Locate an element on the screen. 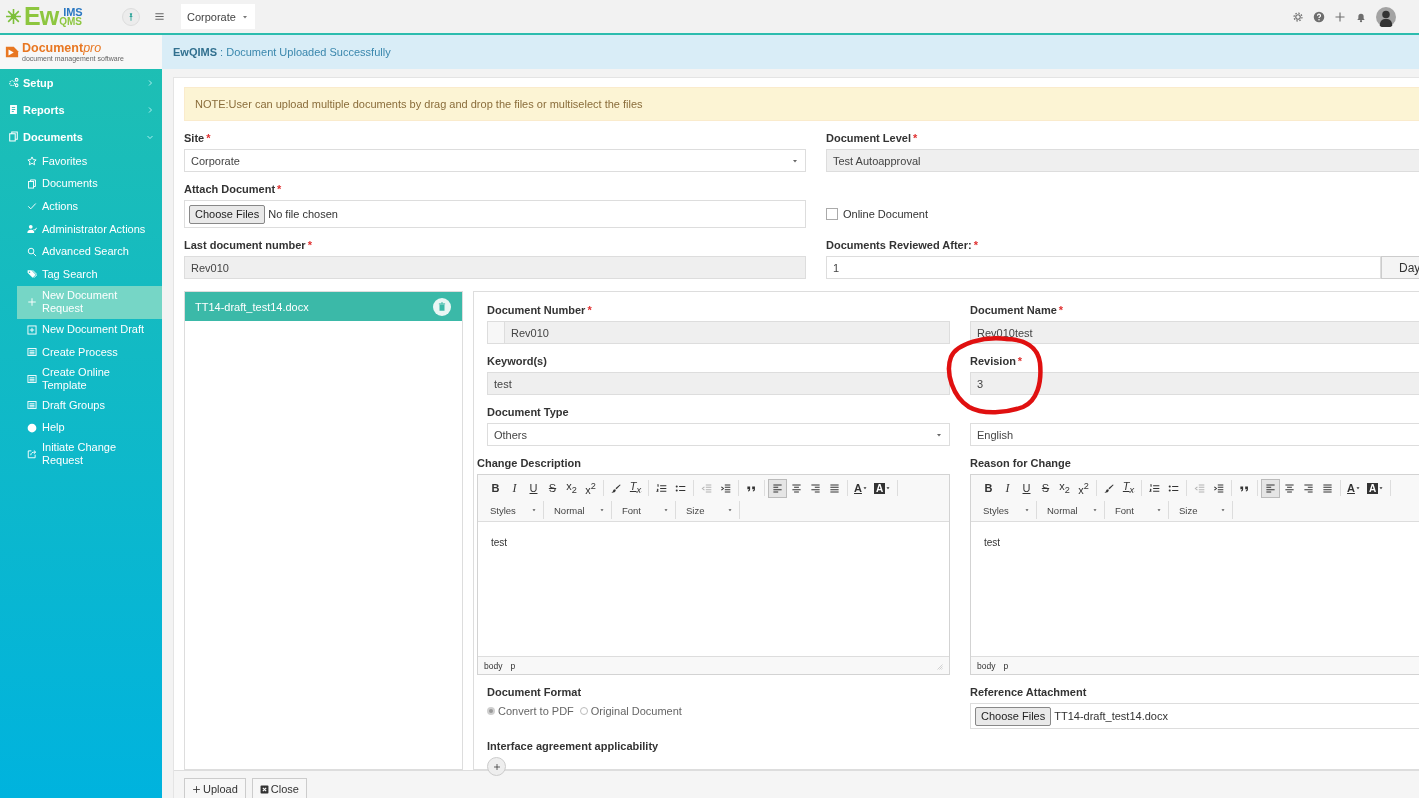  file-field: Choose Files No file chosen is located at coordinates (495, 214).